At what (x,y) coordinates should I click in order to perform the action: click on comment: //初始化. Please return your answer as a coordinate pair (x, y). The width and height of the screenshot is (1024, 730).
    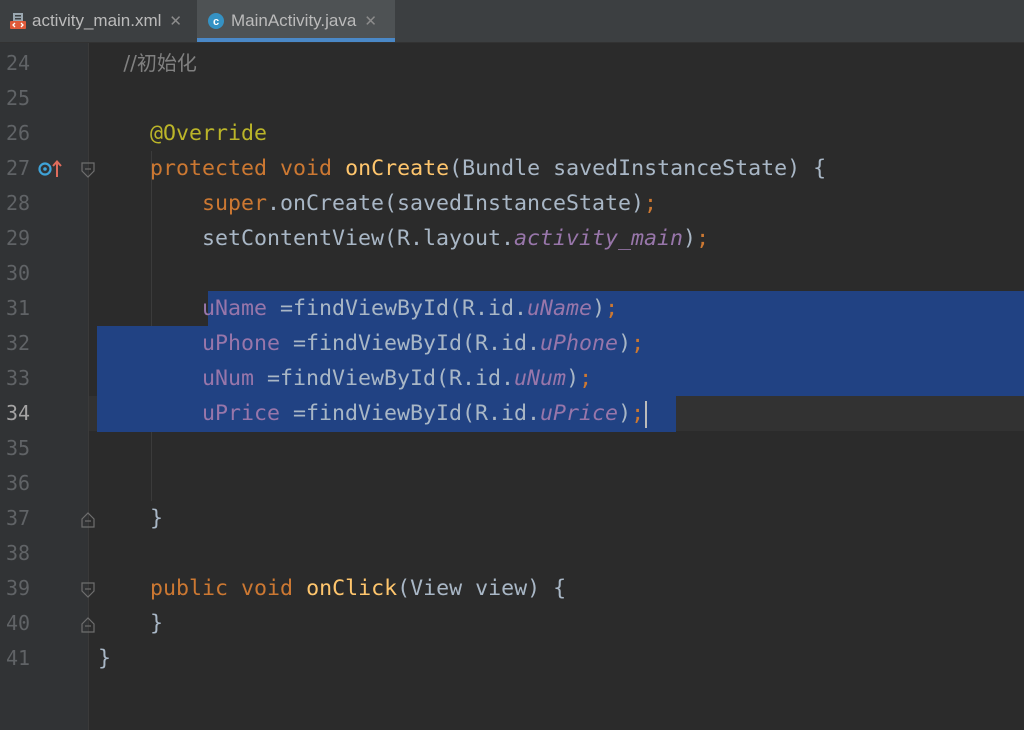
    Looking at the image, I should click on (147, 63).